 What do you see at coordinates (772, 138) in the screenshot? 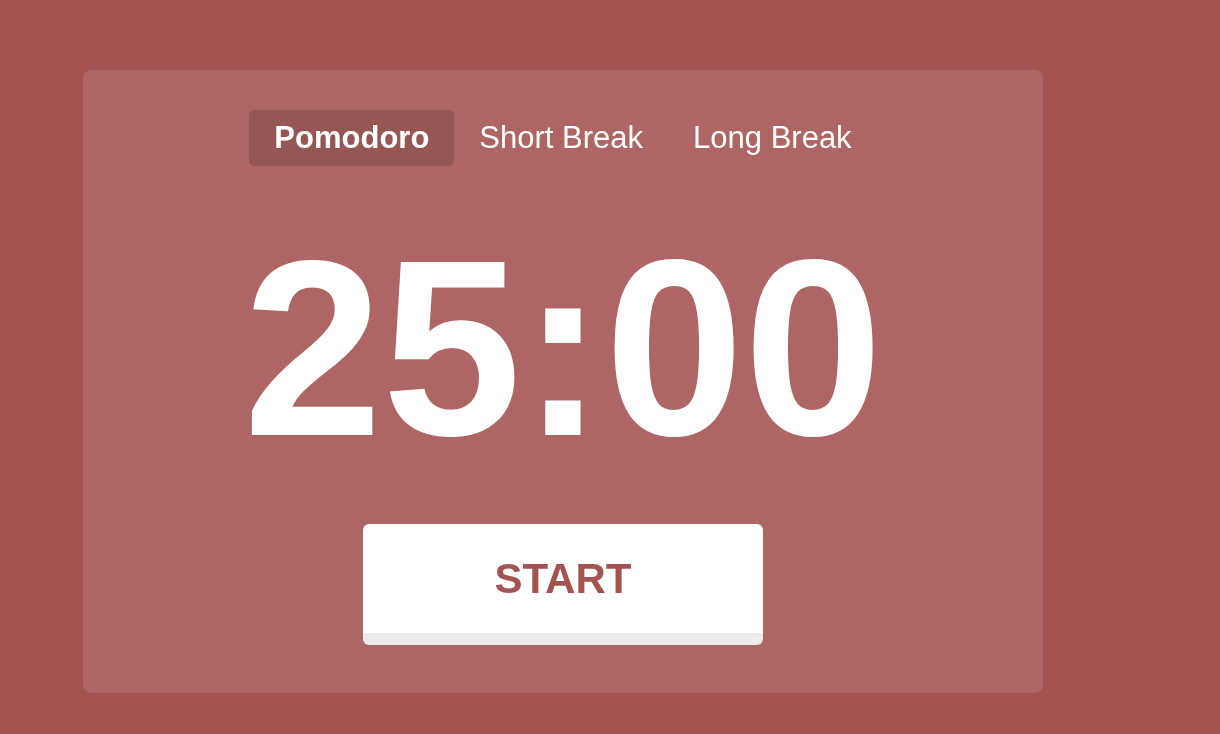
I see `mode-tab: Long Break` at bounding box center [772, 138].